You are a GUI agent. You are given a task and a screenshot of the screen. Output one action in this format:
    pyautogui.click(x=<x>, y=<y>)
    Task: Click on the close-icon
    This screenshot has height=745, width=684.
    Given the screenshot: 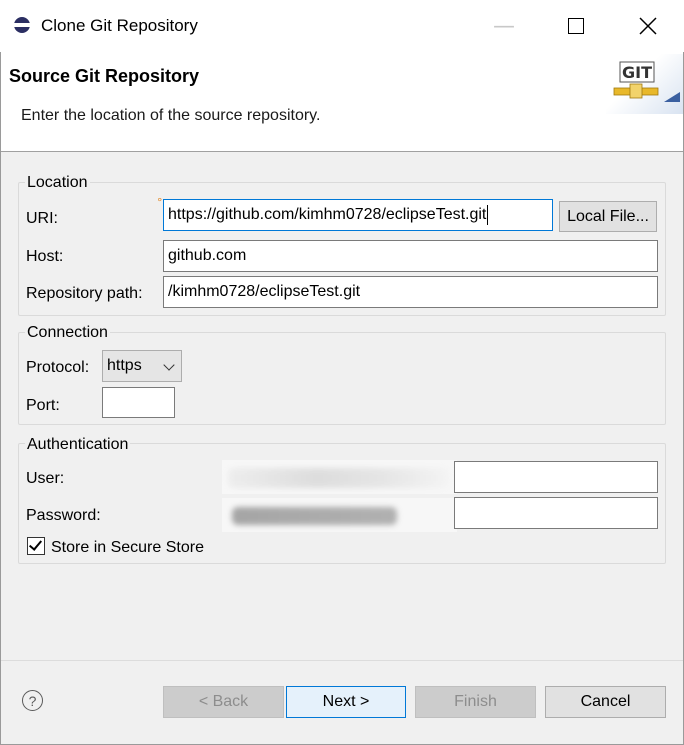 What is the action you would take?
    pyautogui.click(x=648, y=26)
    